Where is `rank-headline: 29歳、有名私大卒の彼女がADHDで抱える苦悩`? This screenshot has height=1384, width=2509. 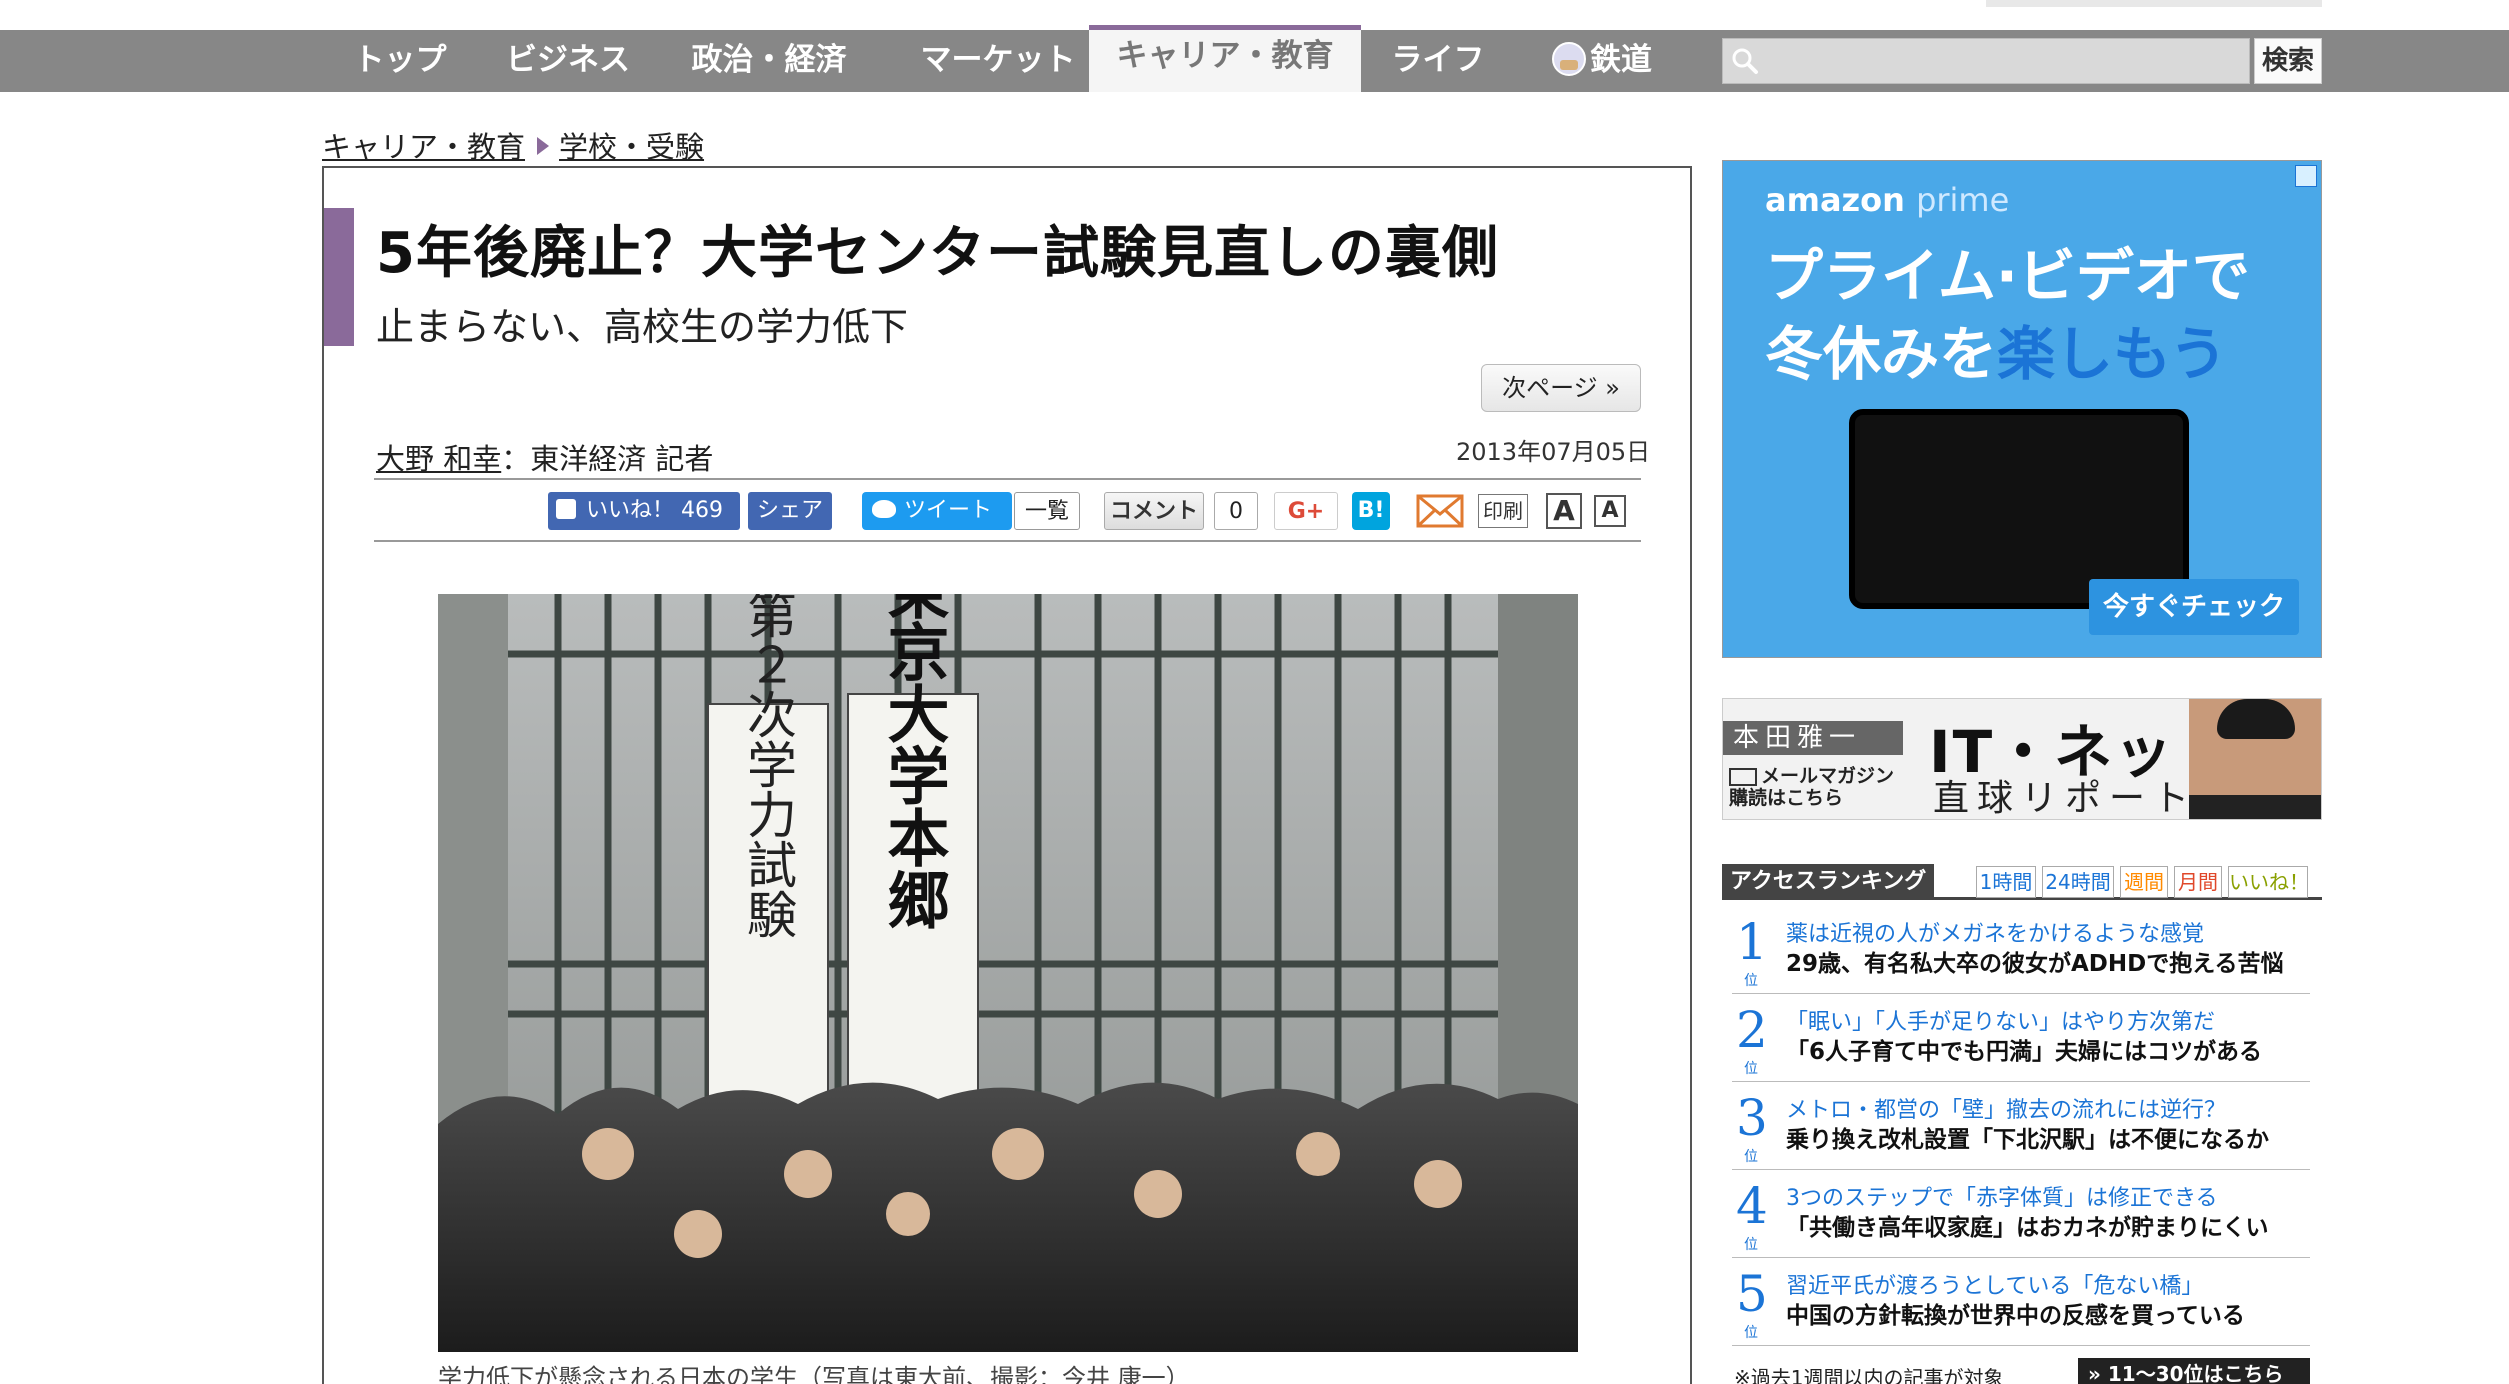 rank-headline: 29歳、有名私大卒の彼女がADHDで抱える苦悩 is located at coordinates (2035, 961).